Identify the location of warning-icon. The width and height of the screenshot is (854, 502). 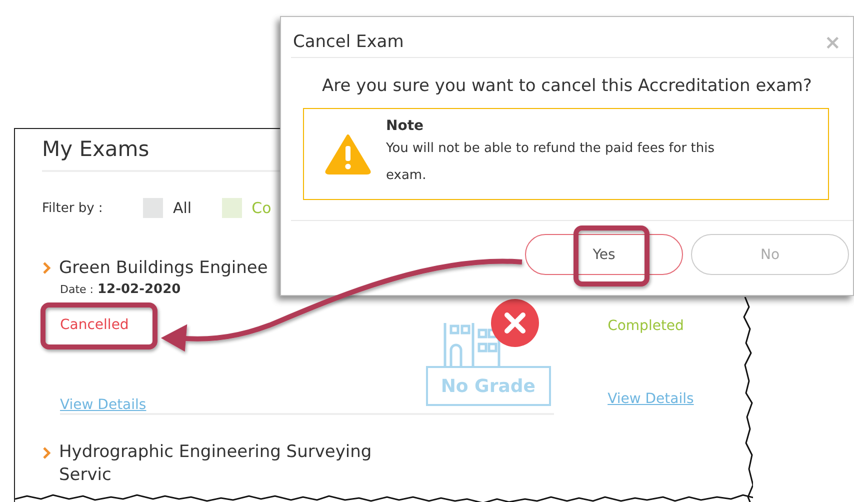
(348, 154).